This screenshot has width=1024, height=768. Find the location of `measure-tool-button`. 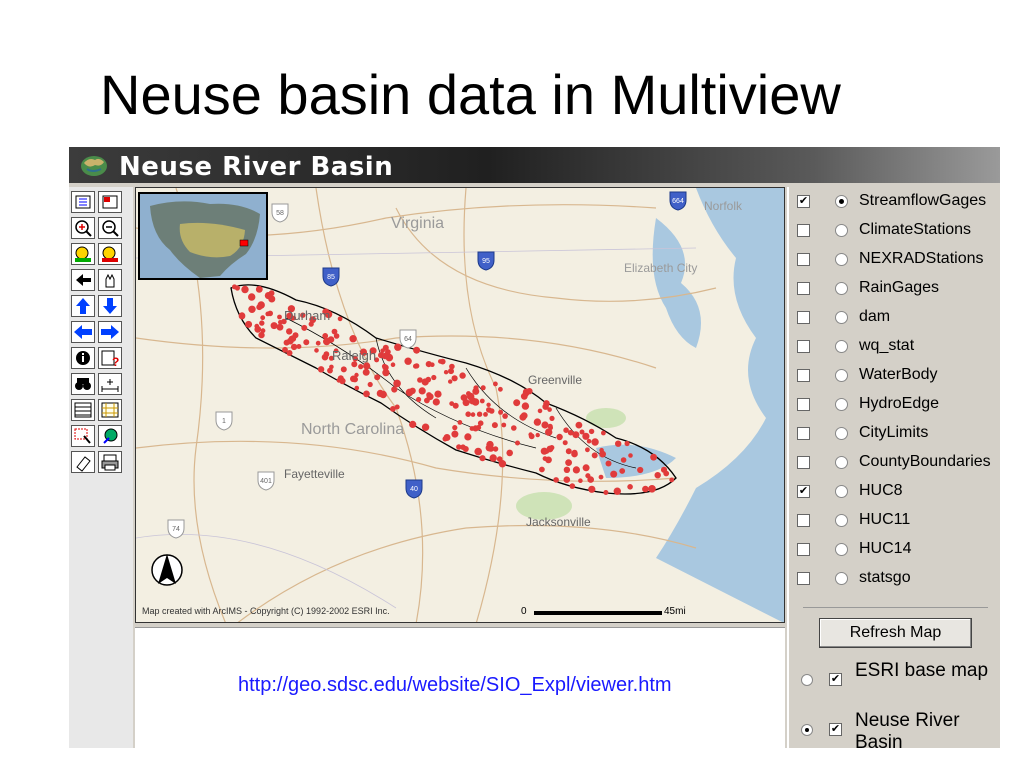

measure-tool-button is located at coordinates (110, 384).